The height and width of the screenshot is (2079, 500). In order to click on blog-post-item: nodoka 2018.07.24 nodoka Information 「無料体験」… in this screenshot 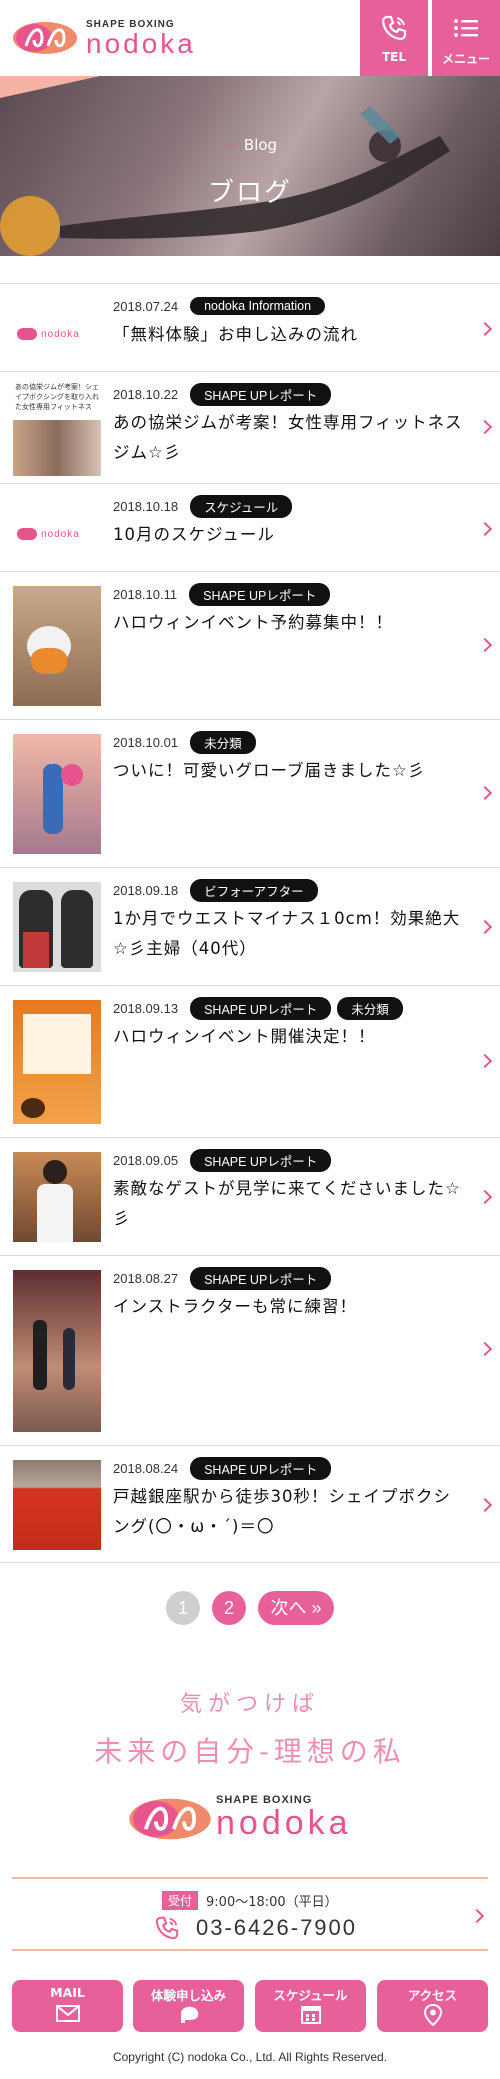, I will do `click(250, 327)`.